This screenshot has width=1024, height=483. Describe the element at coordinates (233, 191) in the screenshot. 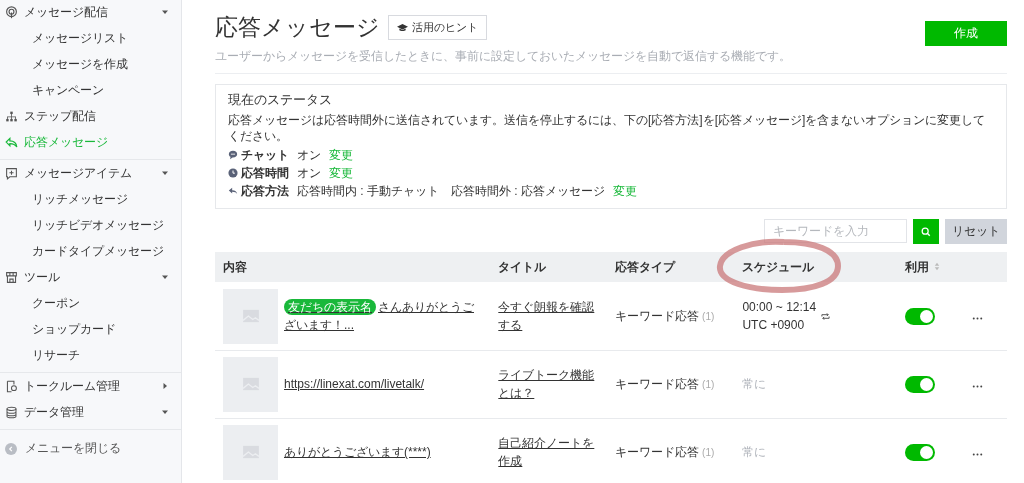

I see `reply-arrow-icon` at that location.